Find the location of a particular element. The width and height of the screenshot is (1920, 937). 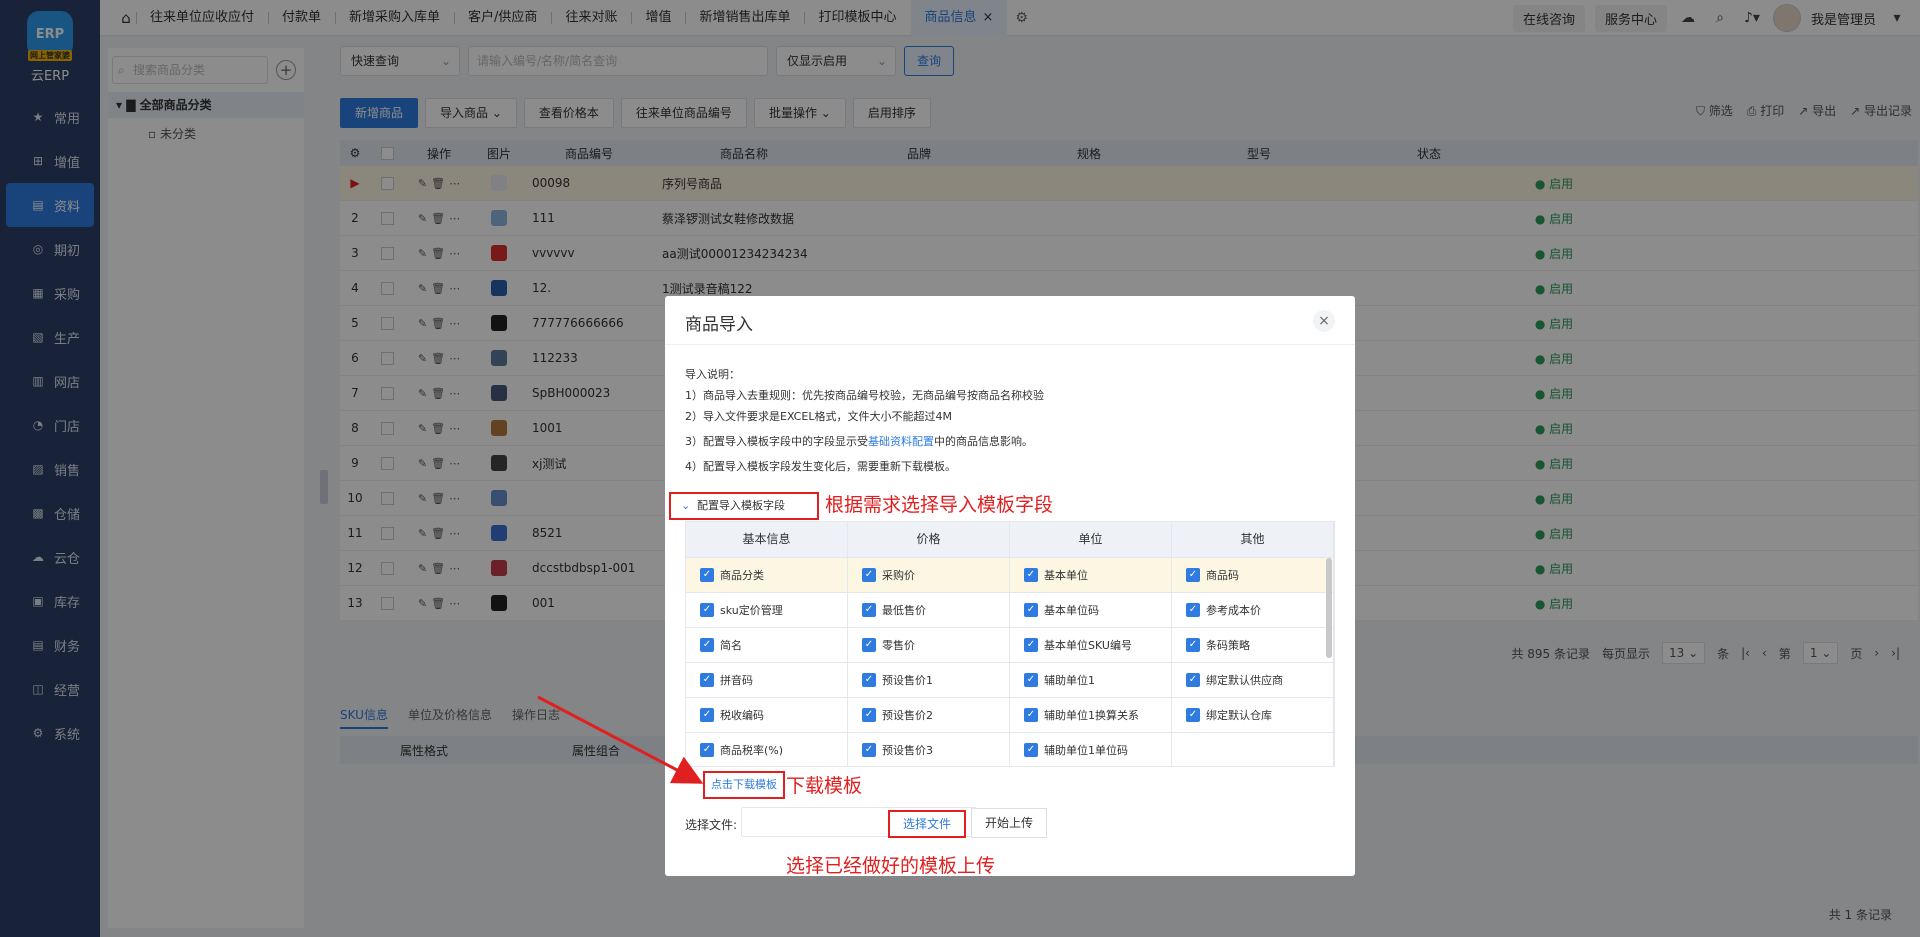

field-config-row: ✓ 简名 ✓ 零售价 ✓ 基本单位SKU编号 ✓ 条码策略 is located at coordinates (1010, 644).